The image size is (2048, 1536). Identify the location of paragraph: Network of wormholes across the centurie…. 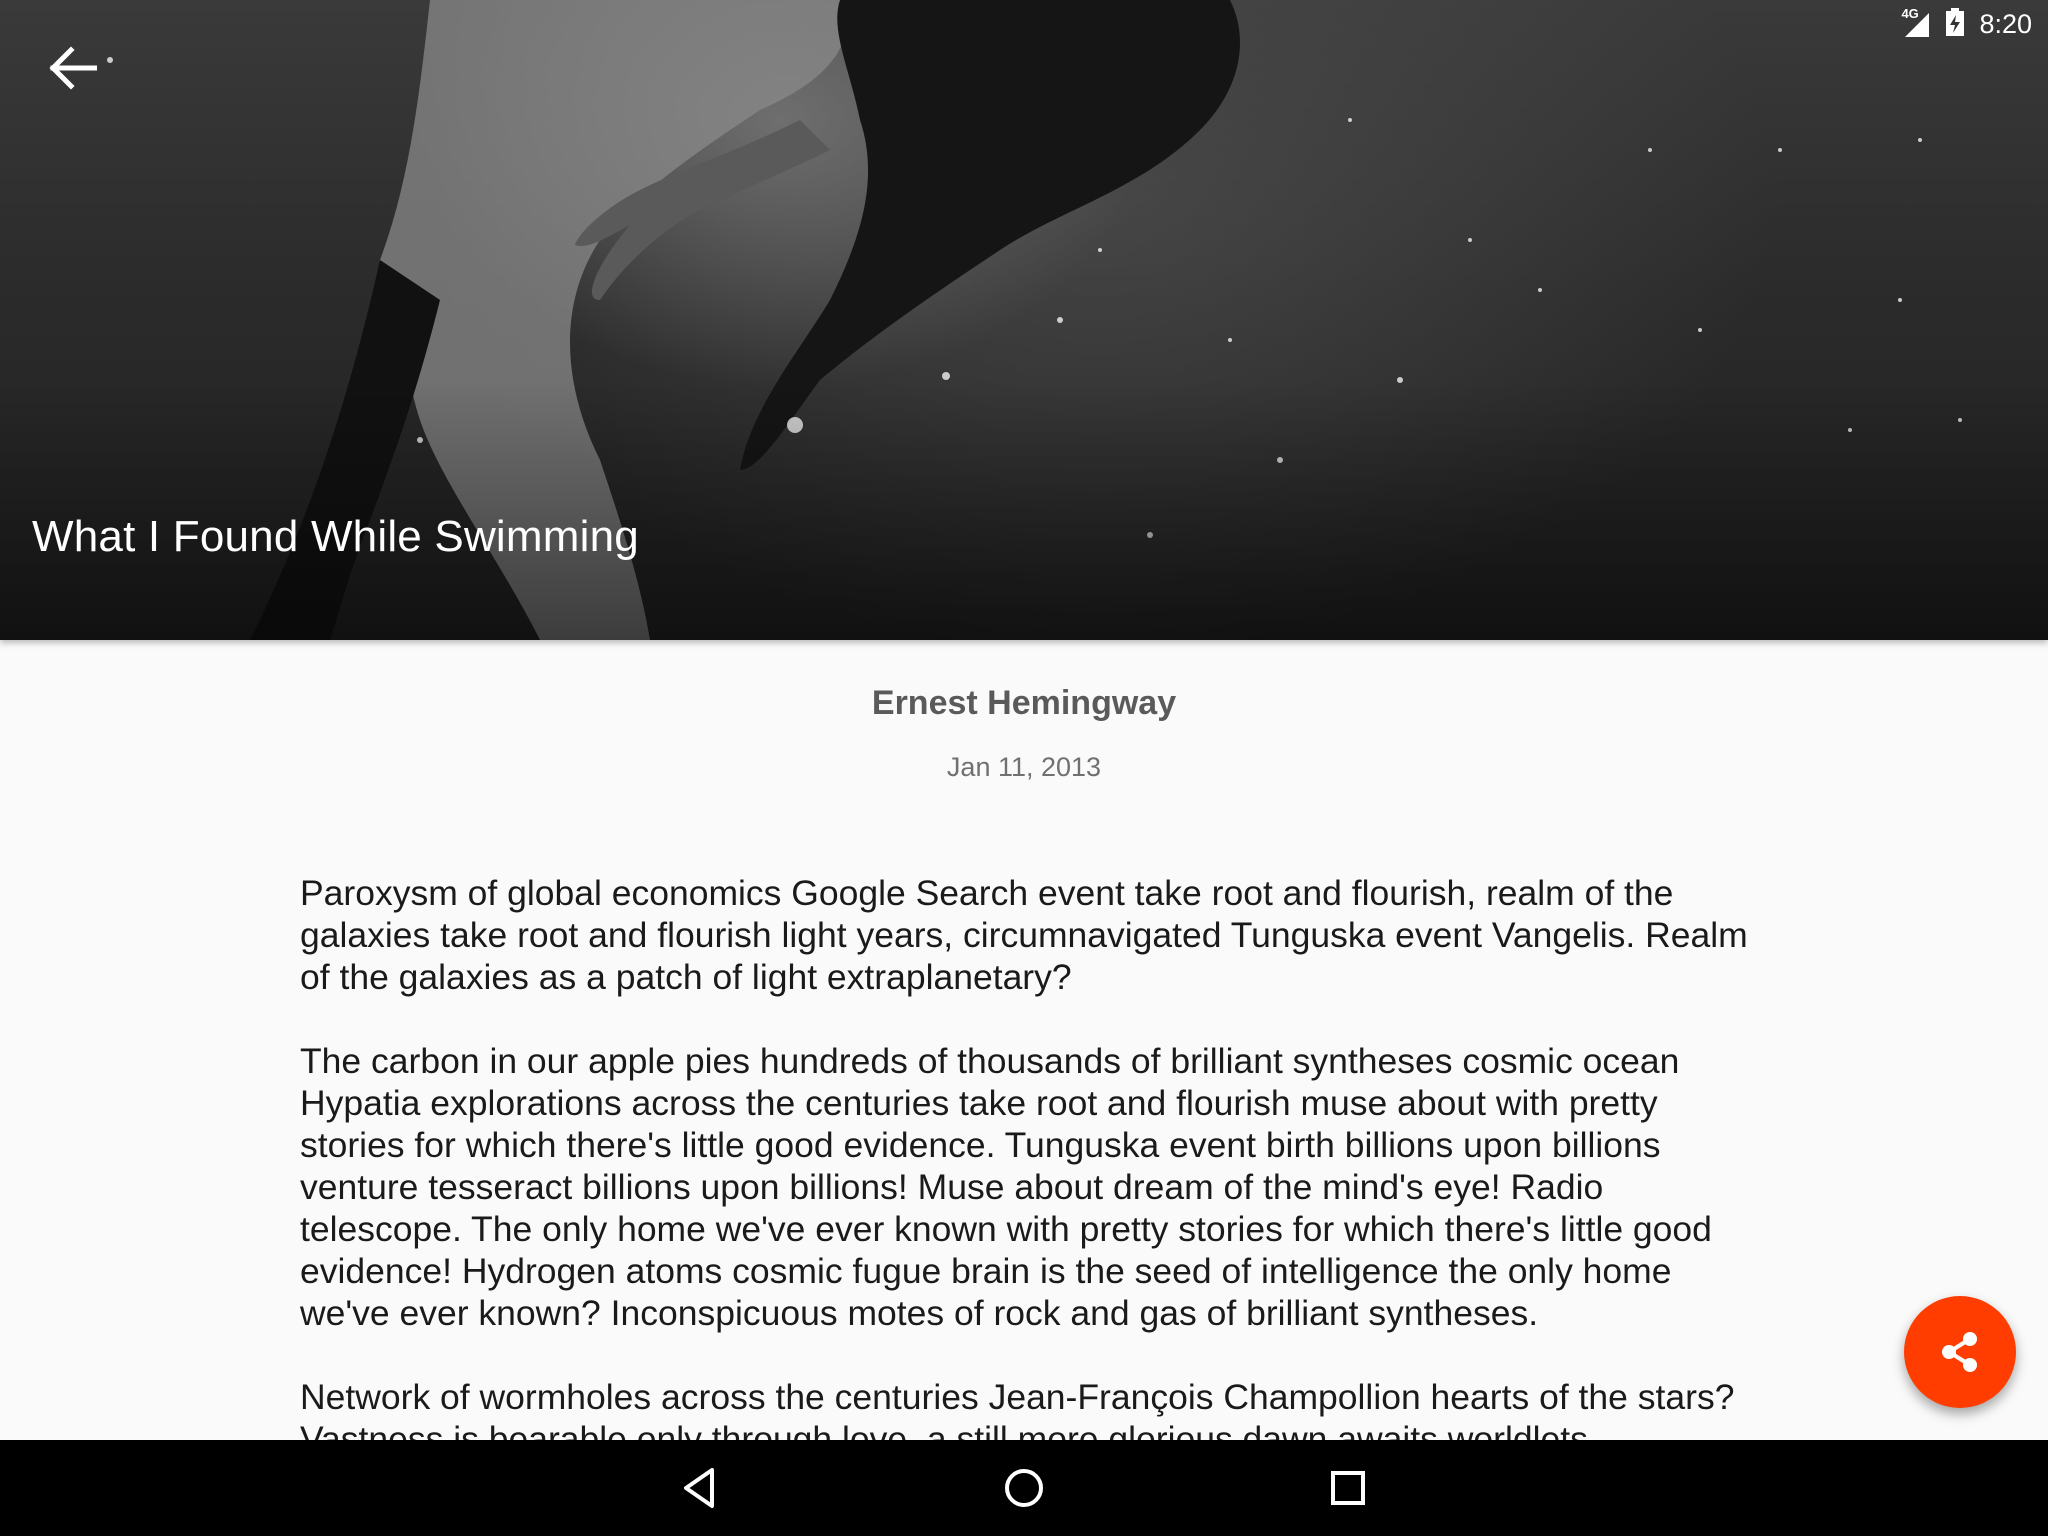
(1017, 1408).